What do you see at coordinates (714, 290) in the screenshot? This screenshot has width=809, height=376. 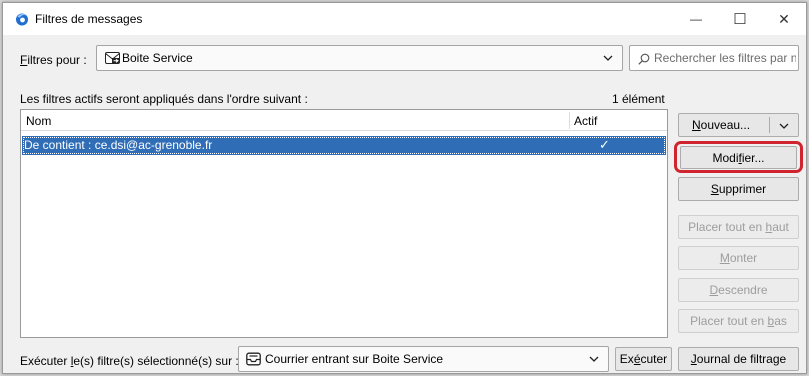 I see `down-label-accel: D` at bounding box center [714, 290].